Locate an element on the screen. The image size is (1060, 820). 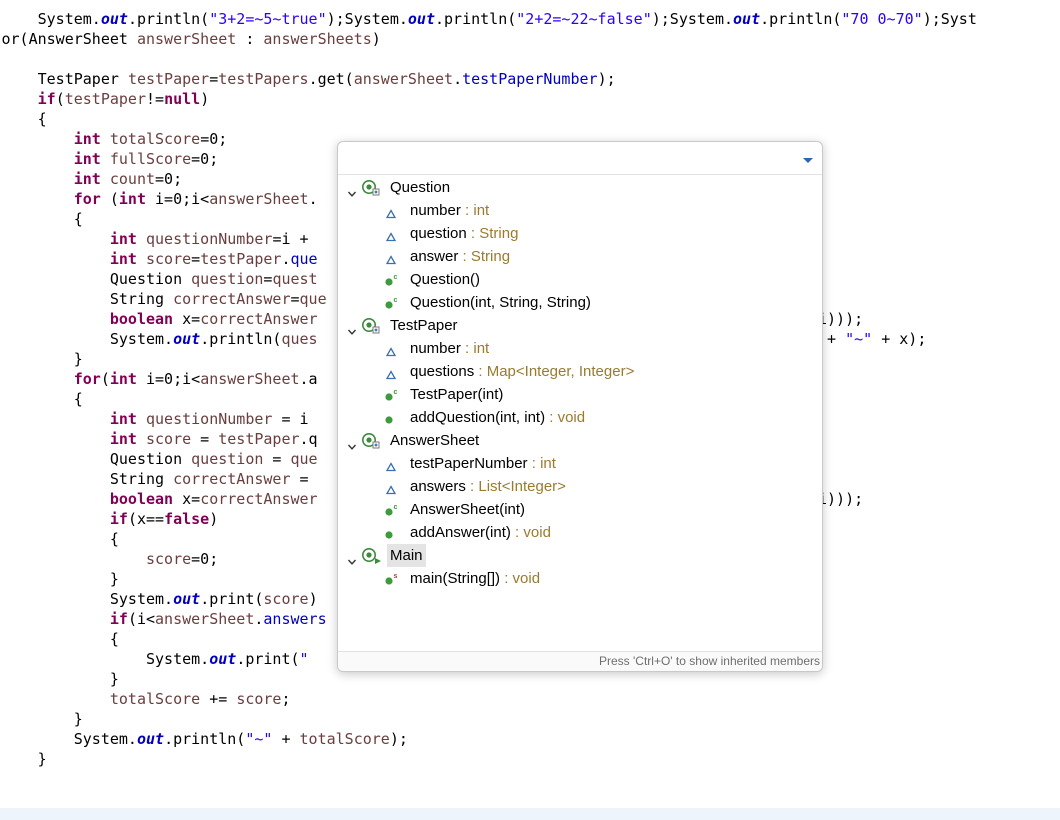
code-token: for is located at coordinates (87, 199).